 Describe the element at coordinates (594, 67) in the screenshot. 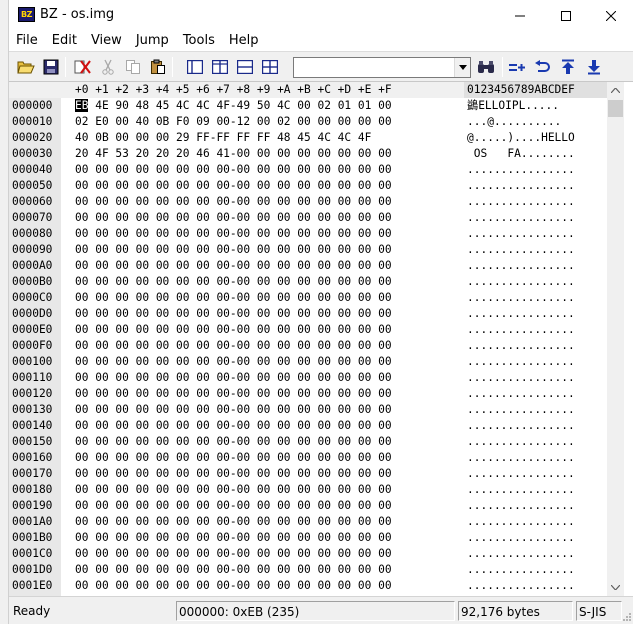

I see `jump-bottom-button` at that location.